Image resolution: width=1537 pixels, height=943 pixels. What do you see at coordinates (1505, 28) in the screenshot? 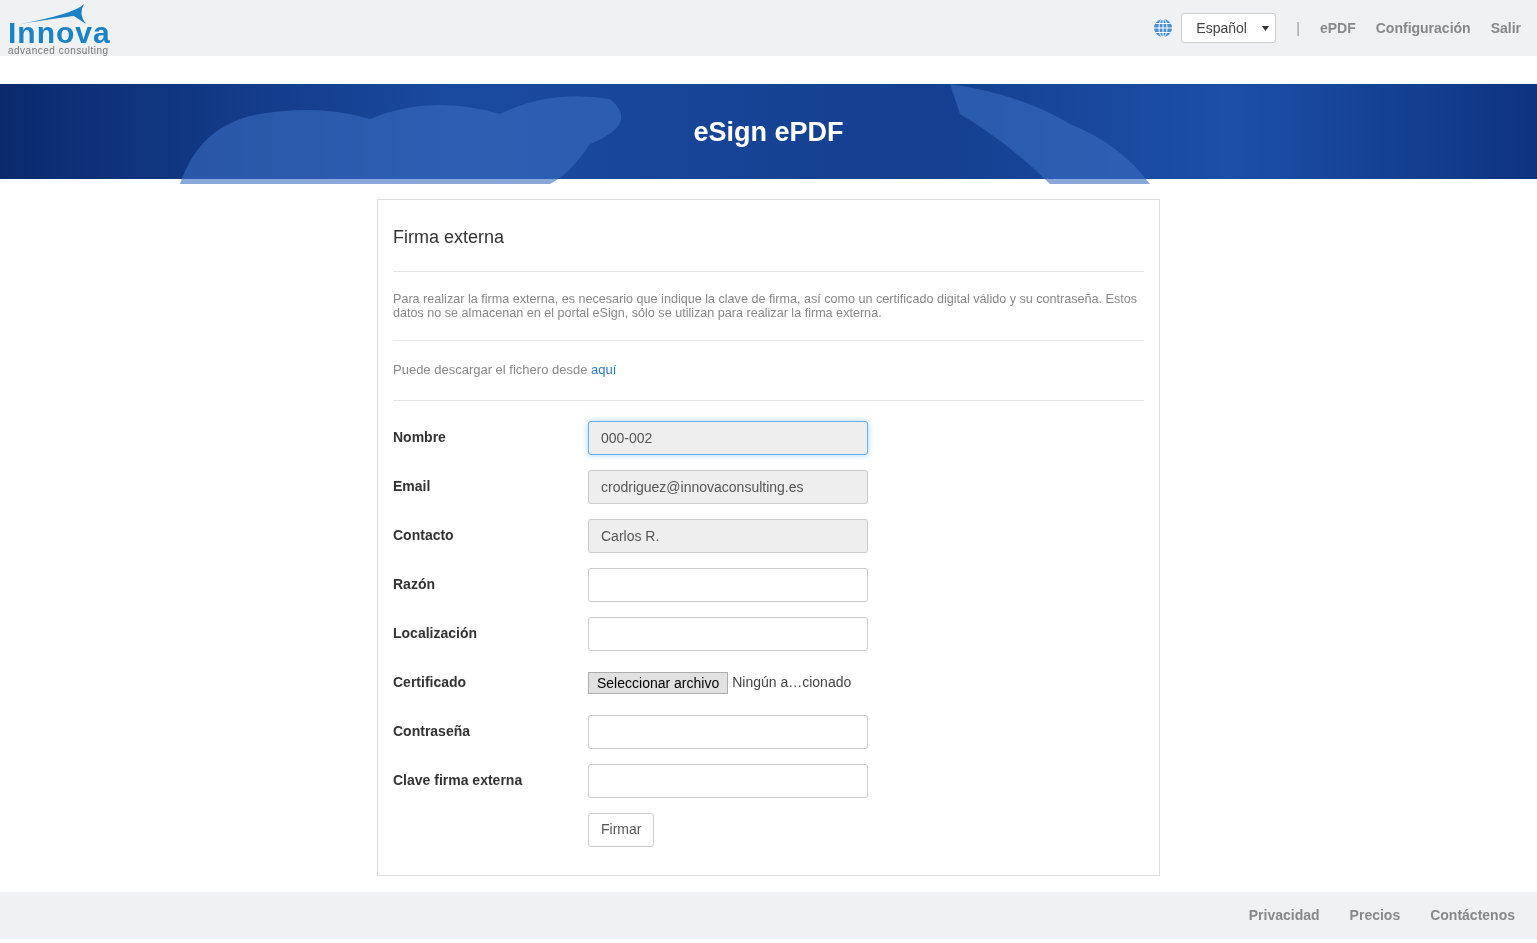
I see `nav-link: Salir` at bounding box center [1505, 28].